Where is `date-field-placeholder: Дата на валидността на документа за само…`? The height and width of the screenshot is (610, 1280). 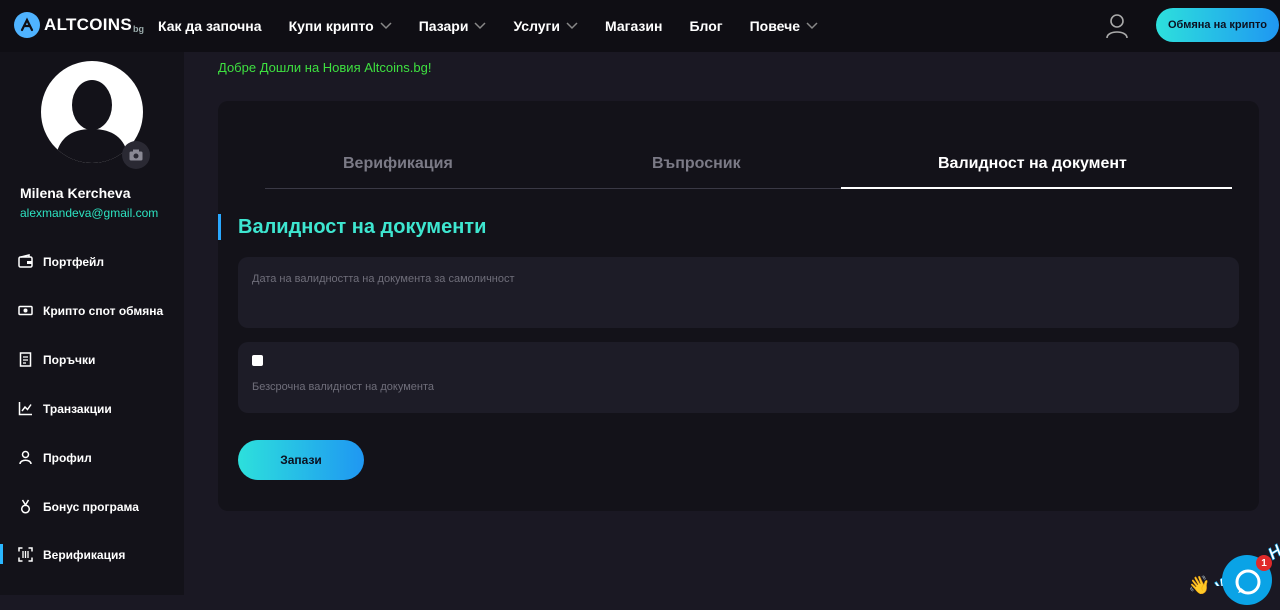
date-field-placeholder: Дата на валидността на документа за само… is located at coordinates (383, 279).